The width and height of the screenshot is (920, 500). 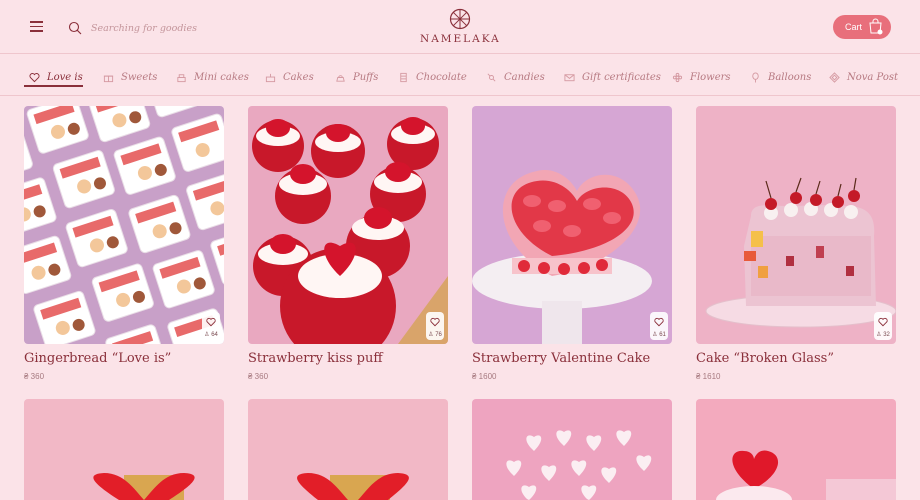 What do you see at coordinates (340, 78) in the screenshot?
I see `puff-icon` at bounding box center [340, 78].